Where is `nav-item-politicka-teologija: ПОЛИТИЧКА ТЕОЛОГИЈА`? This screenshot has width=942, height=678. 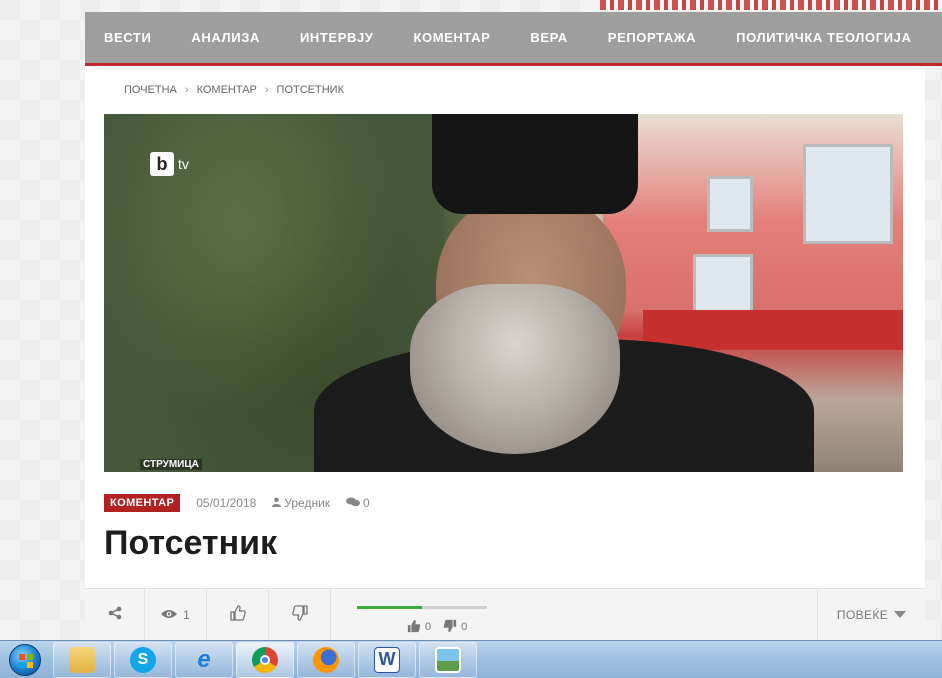
nav-item-politicka-teologija: ПОЛИТИЧКА ТЕОЛОГИЈА is located at coordinates (823, 37).